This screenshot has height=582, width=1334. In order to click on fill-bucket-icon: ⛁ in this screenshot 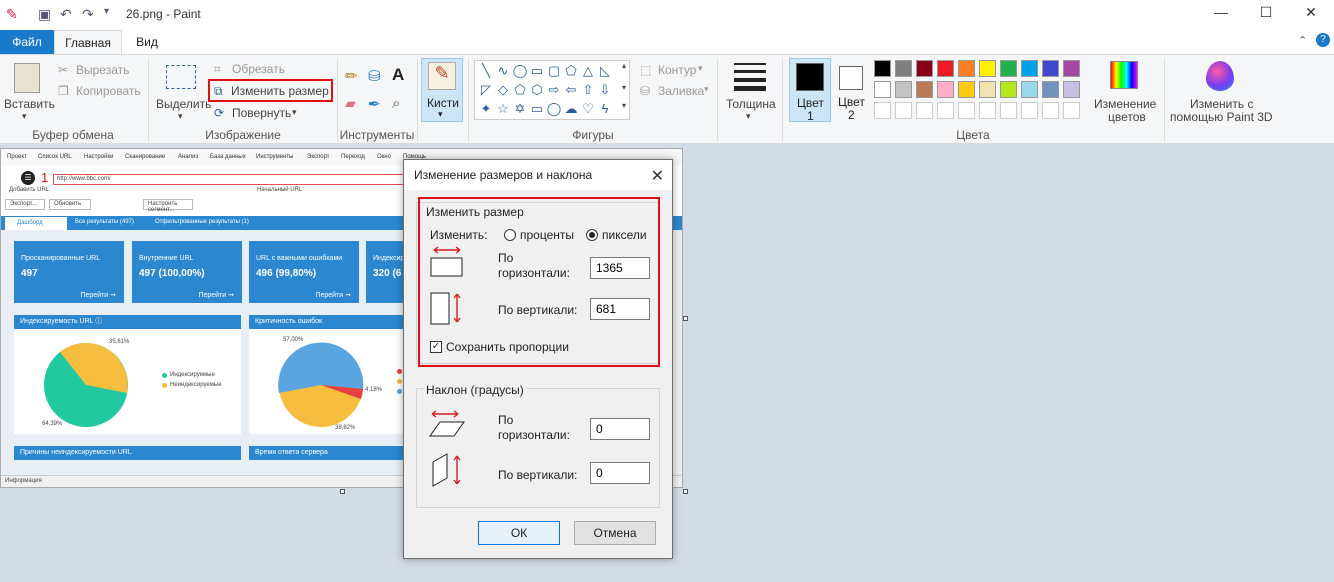, I will do `click(374, 76)`.